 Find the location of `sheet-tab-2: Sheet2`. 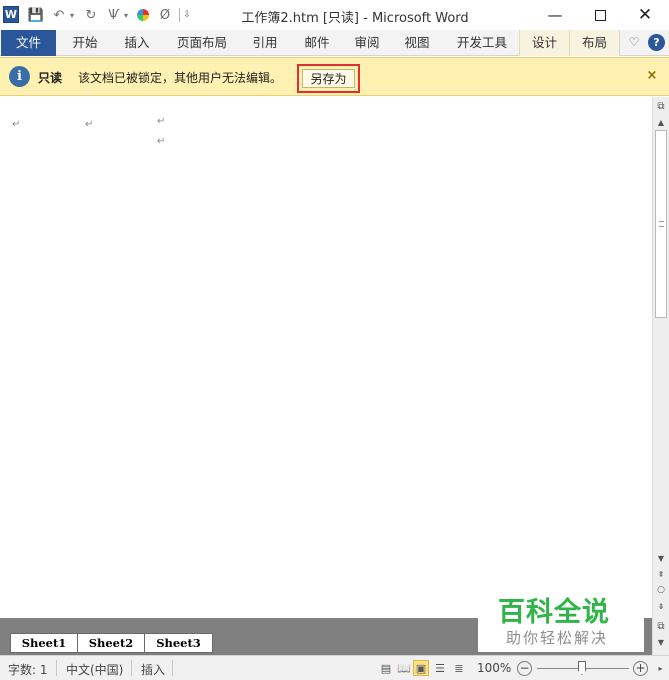

sheet-tab-2: Sheet2 is located at coordinates (111, 643).